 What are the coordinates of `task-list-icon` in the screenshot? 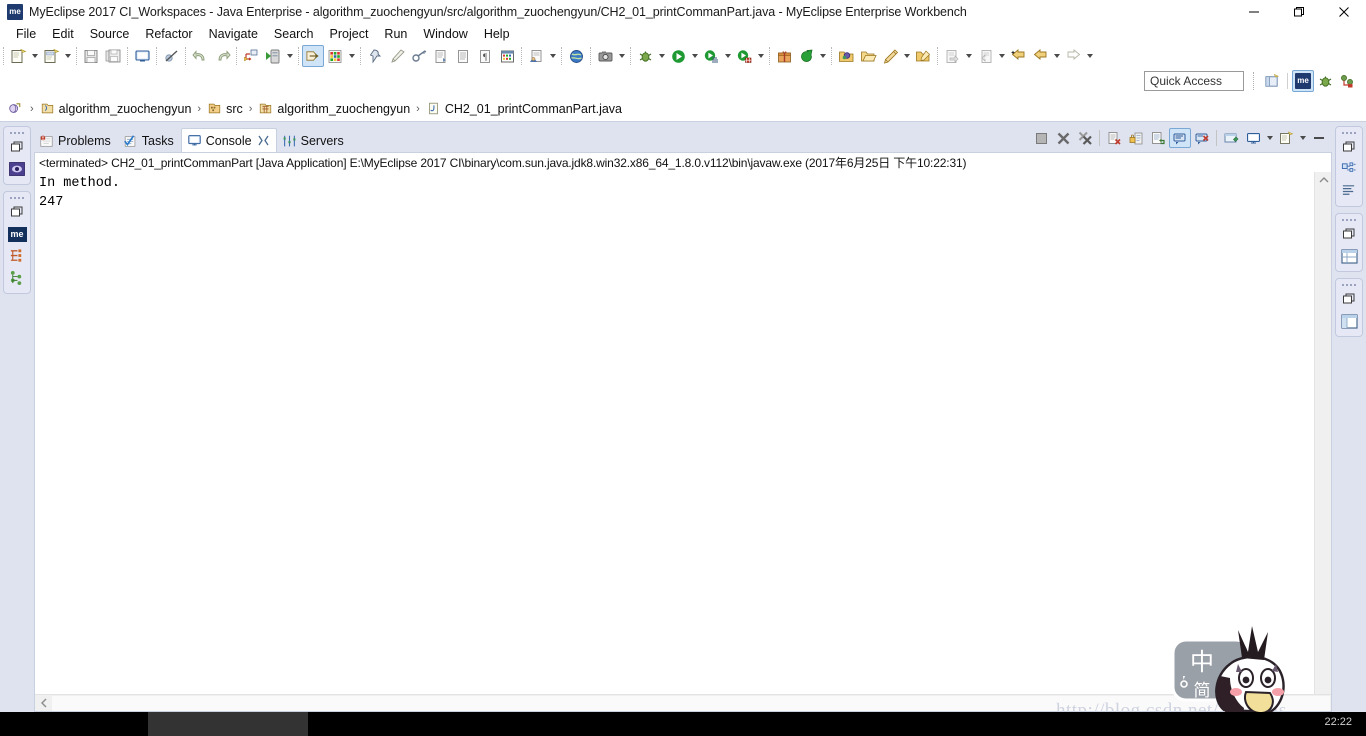 It's located at (1349, 191).